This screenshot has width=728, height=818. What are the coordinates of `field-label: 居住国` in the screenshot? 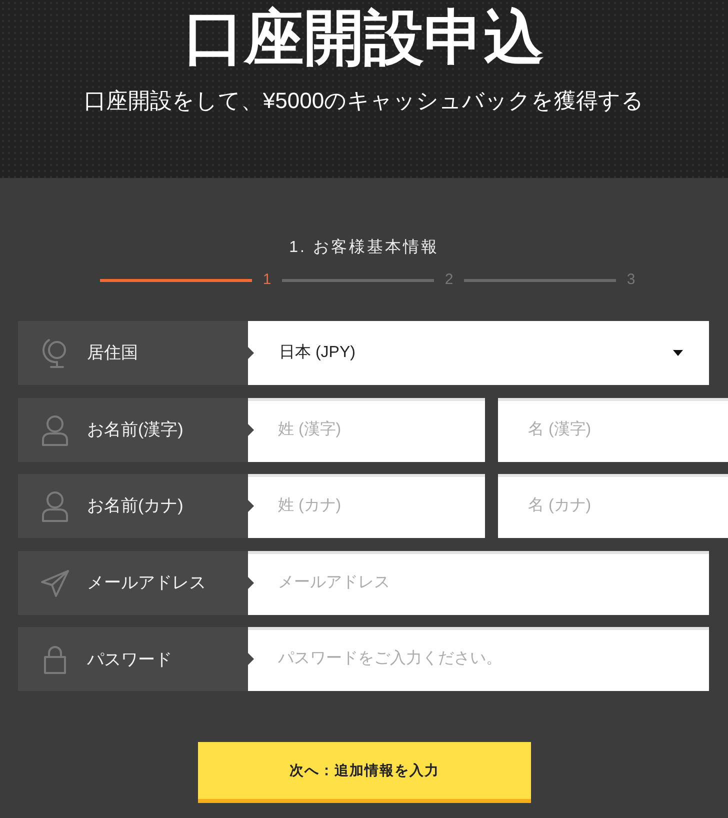 It's located at (112, 353).